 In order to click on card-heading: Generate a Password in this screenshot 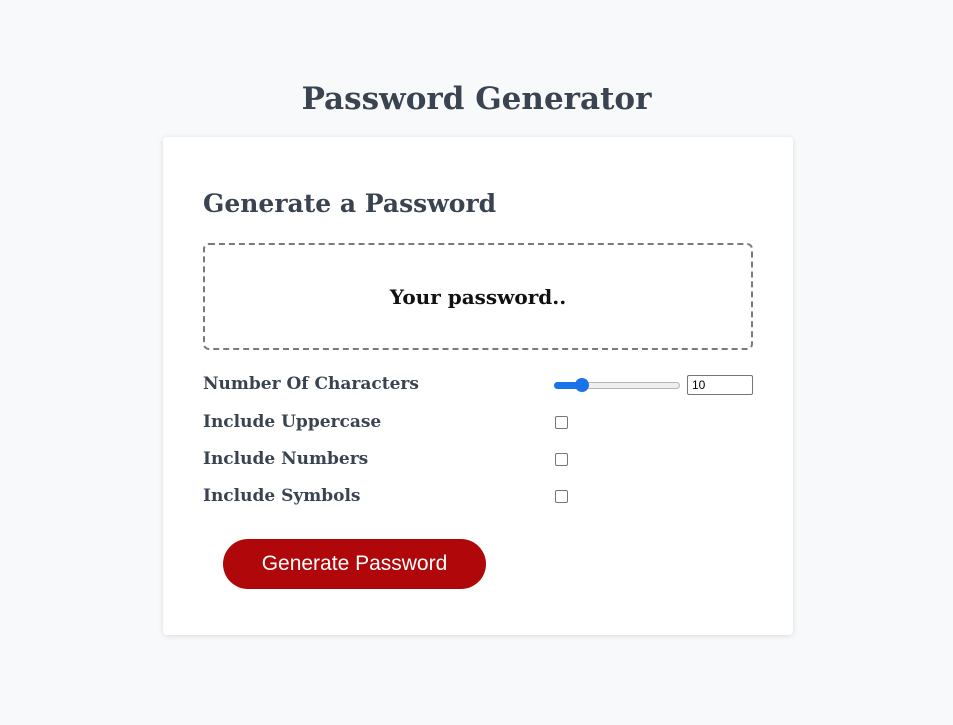, I will do `click(350, 203)`.